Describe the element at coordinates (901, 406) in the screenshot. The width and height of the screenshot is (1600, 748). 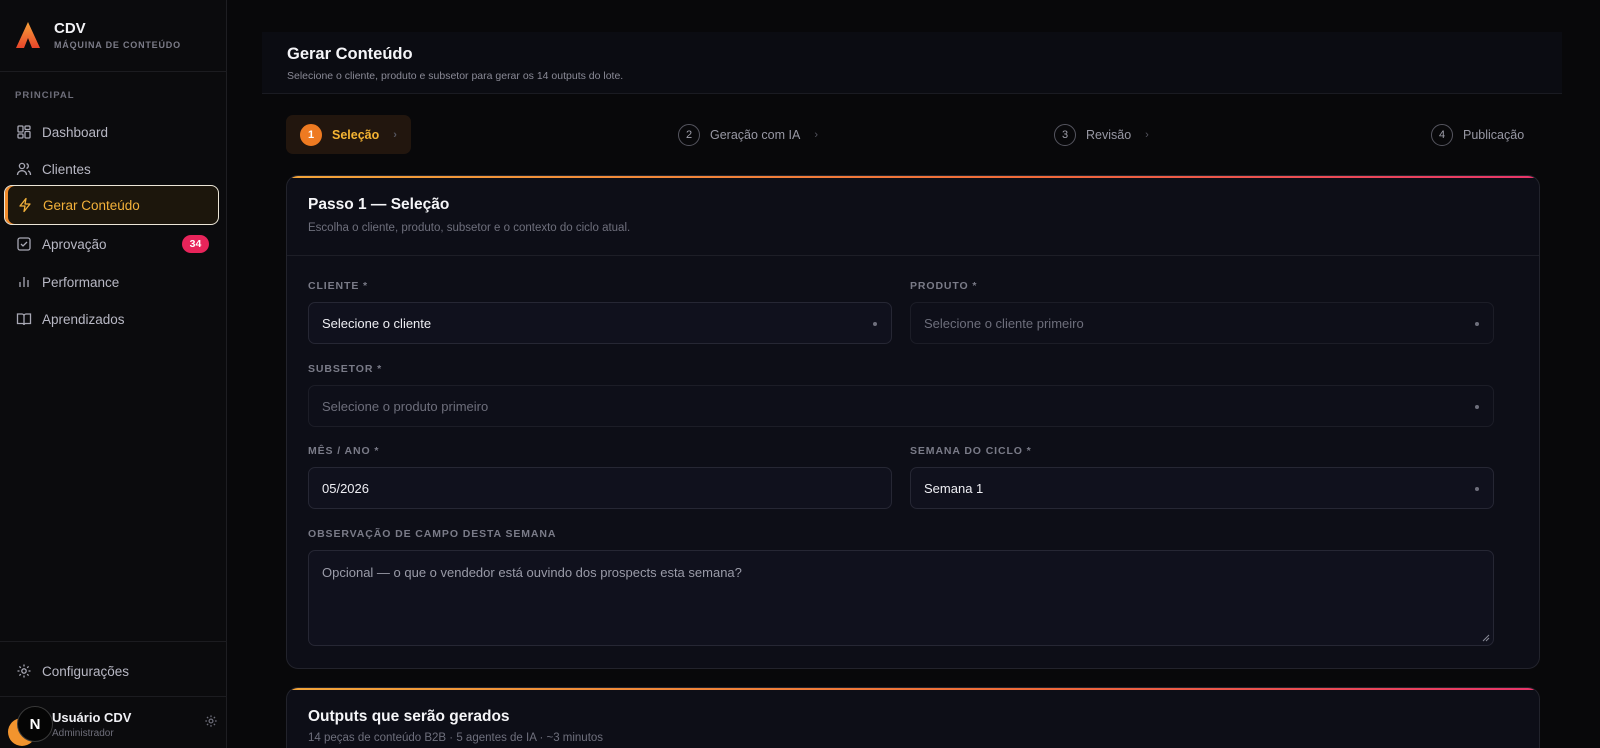
I see `subsetor-select: Selecione o produto primeiro` at that location.